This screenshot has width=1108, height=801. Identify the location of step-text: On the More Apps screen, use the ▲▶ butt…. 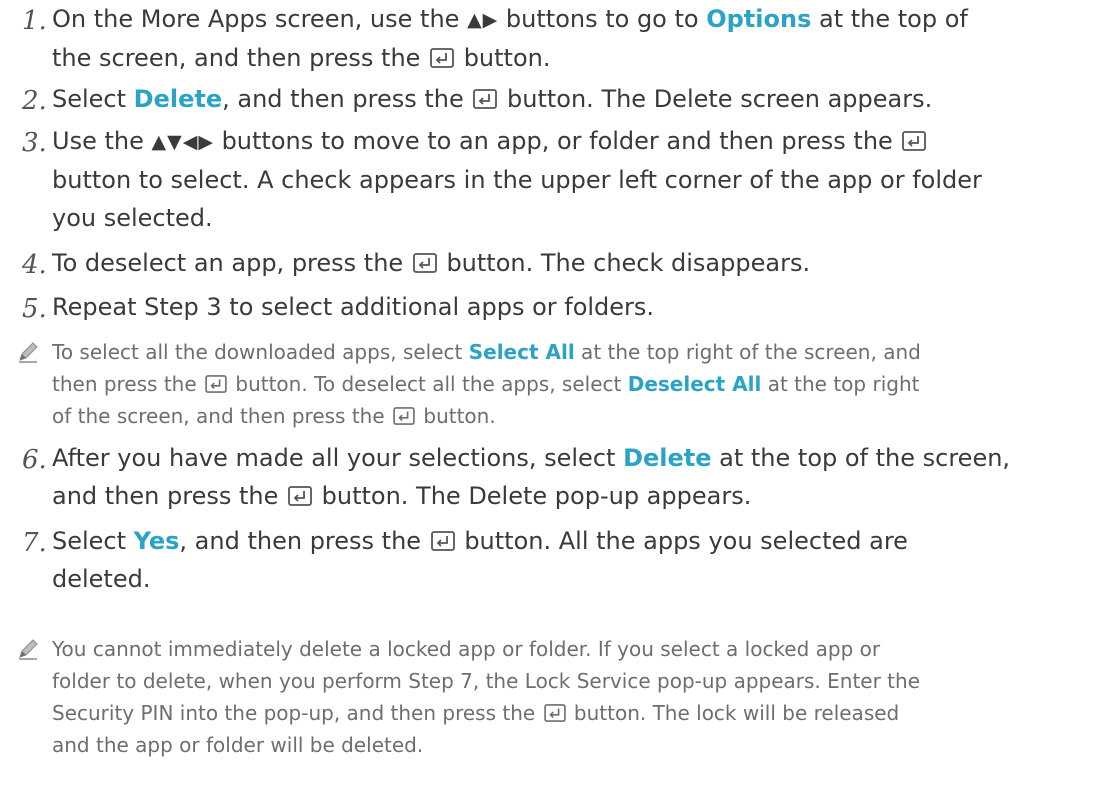
(510, 38).